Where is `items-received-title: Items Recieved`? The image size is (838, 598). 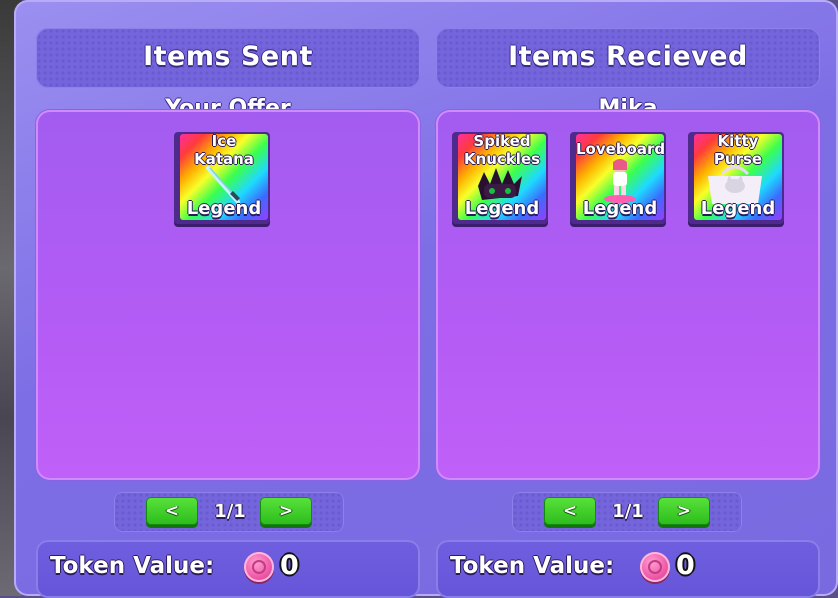
items-received-title: Items Recieved is located at coordinates (628, 56).